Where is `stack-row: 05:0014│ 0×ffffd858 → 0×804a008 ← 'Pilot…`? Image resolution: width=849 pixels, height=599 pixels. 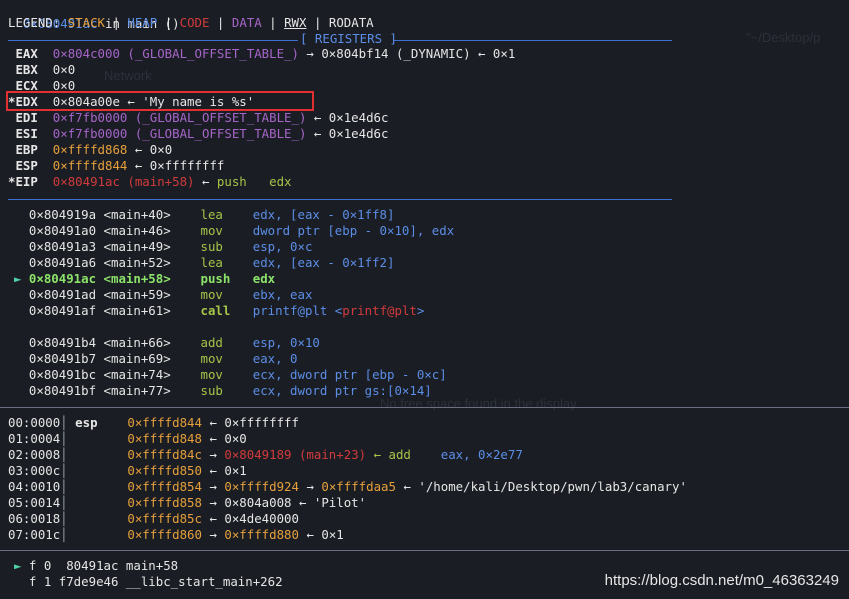 stack-row: 05:0014│ 0×ffffd858 → 0×804a008 ← 'Pilot… is located at coordinates (187, 503).